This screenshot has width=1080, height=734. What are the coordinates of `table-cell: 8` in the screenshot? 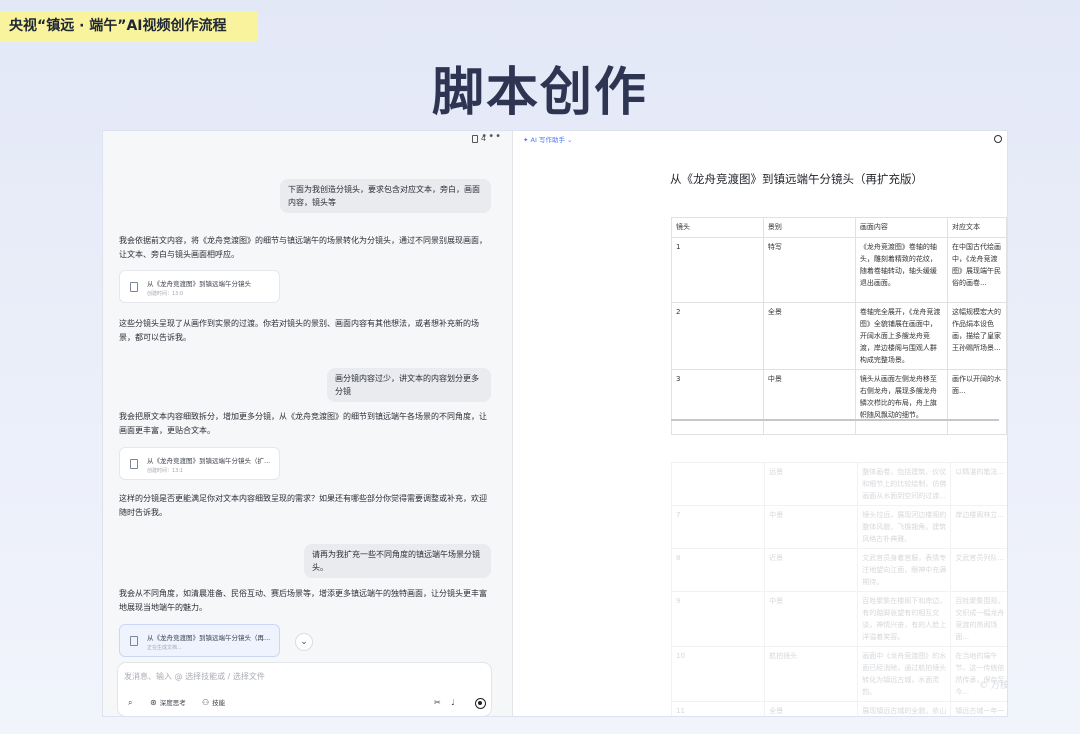 It's located at (718, 570).